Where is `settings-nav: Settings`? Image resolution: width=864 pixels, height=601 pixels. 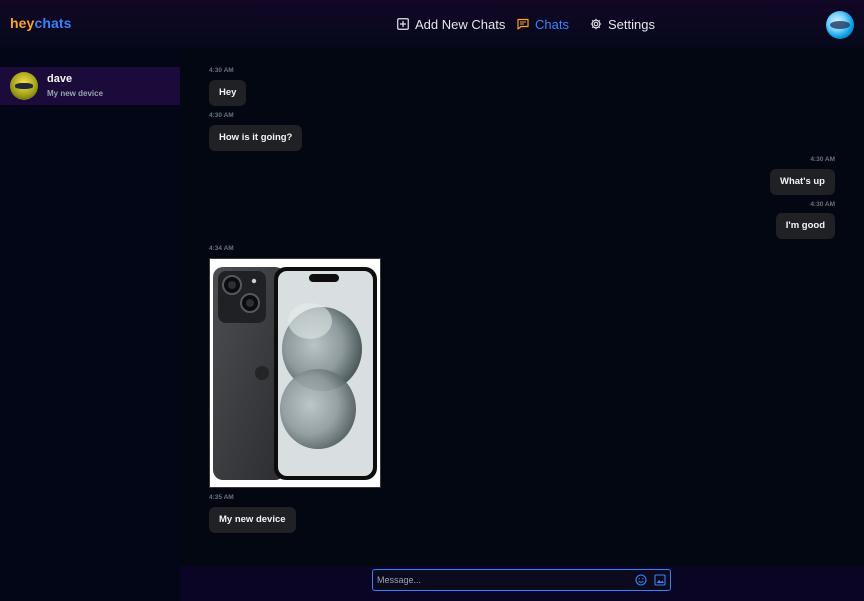
settings-nav: Settings is located at coordinates (622, 24).